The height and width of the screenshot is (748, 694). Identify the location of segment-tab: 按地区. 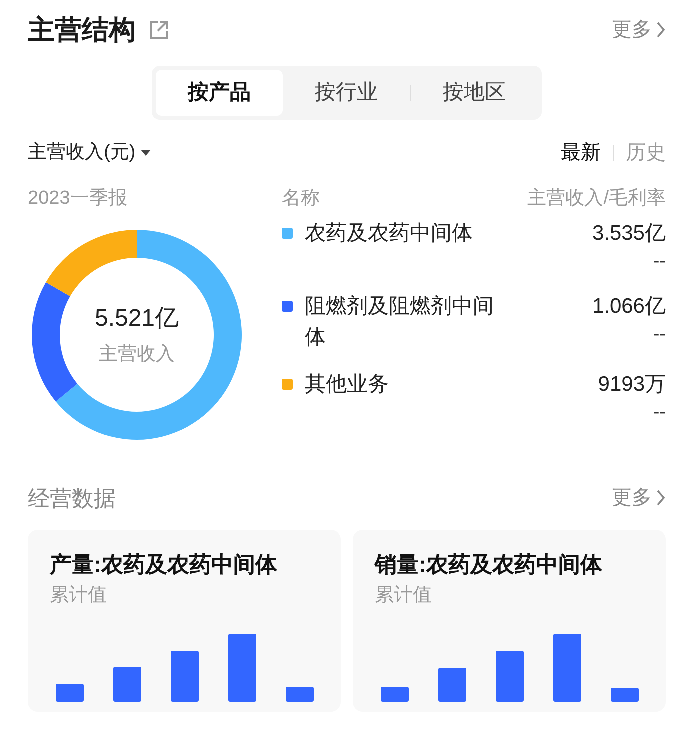
(474, 93).